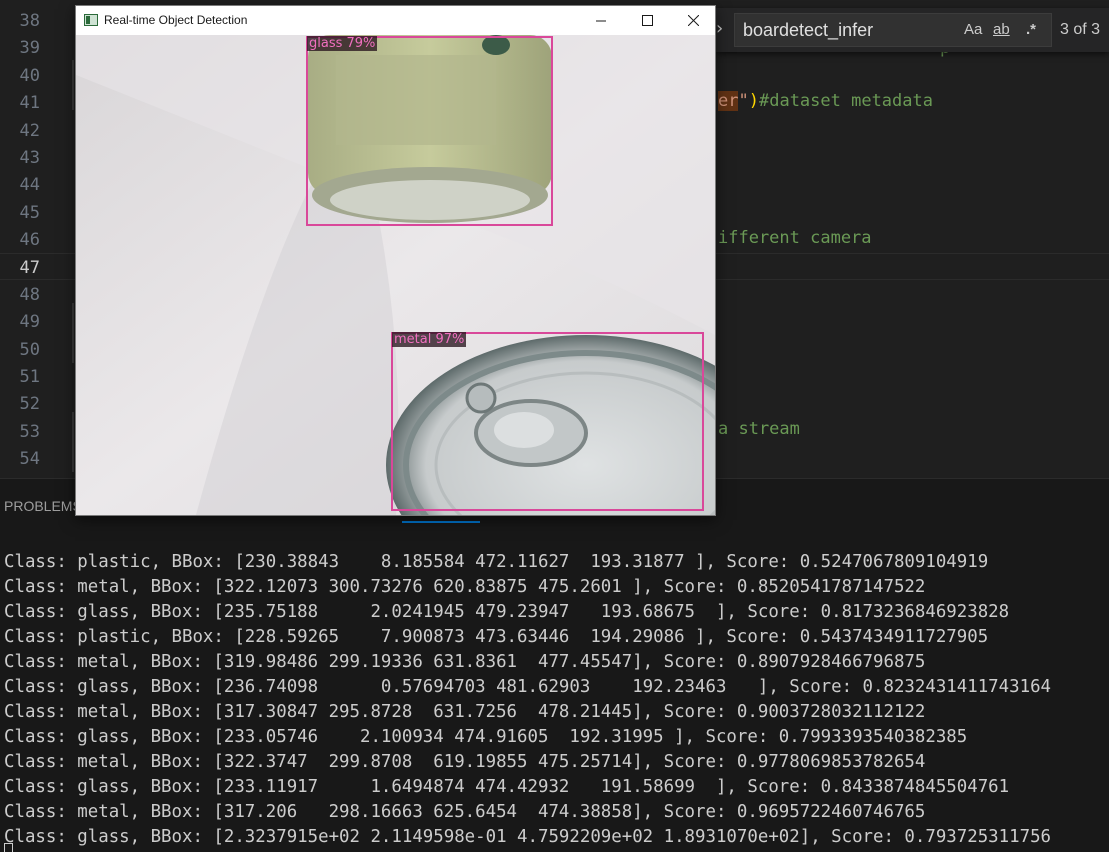 The image size is (1109, 852). I want to click on terminal-cursor, so click(8, 847).